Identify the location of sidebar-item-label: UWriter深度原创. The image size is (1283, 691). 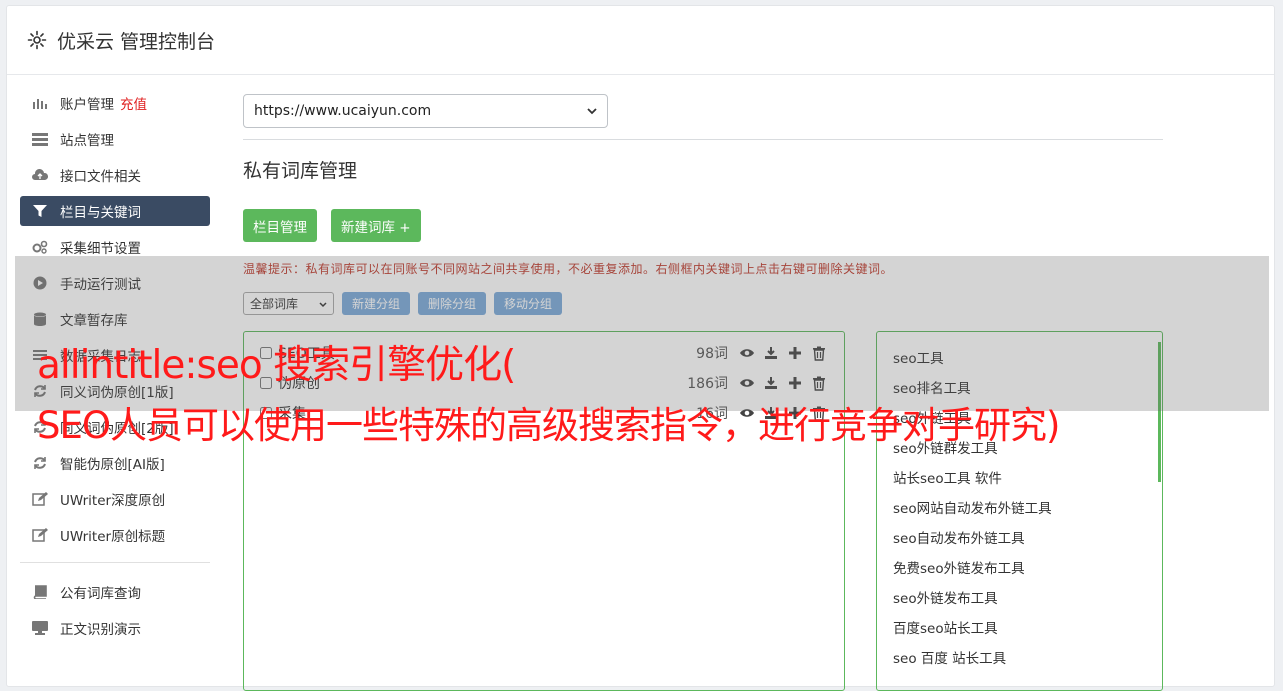
(113, 501).